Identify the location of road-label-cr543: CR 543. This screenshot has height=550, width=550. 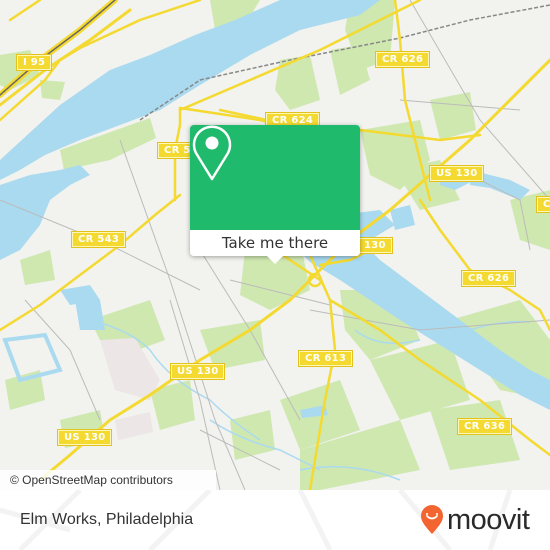
(99, 239).